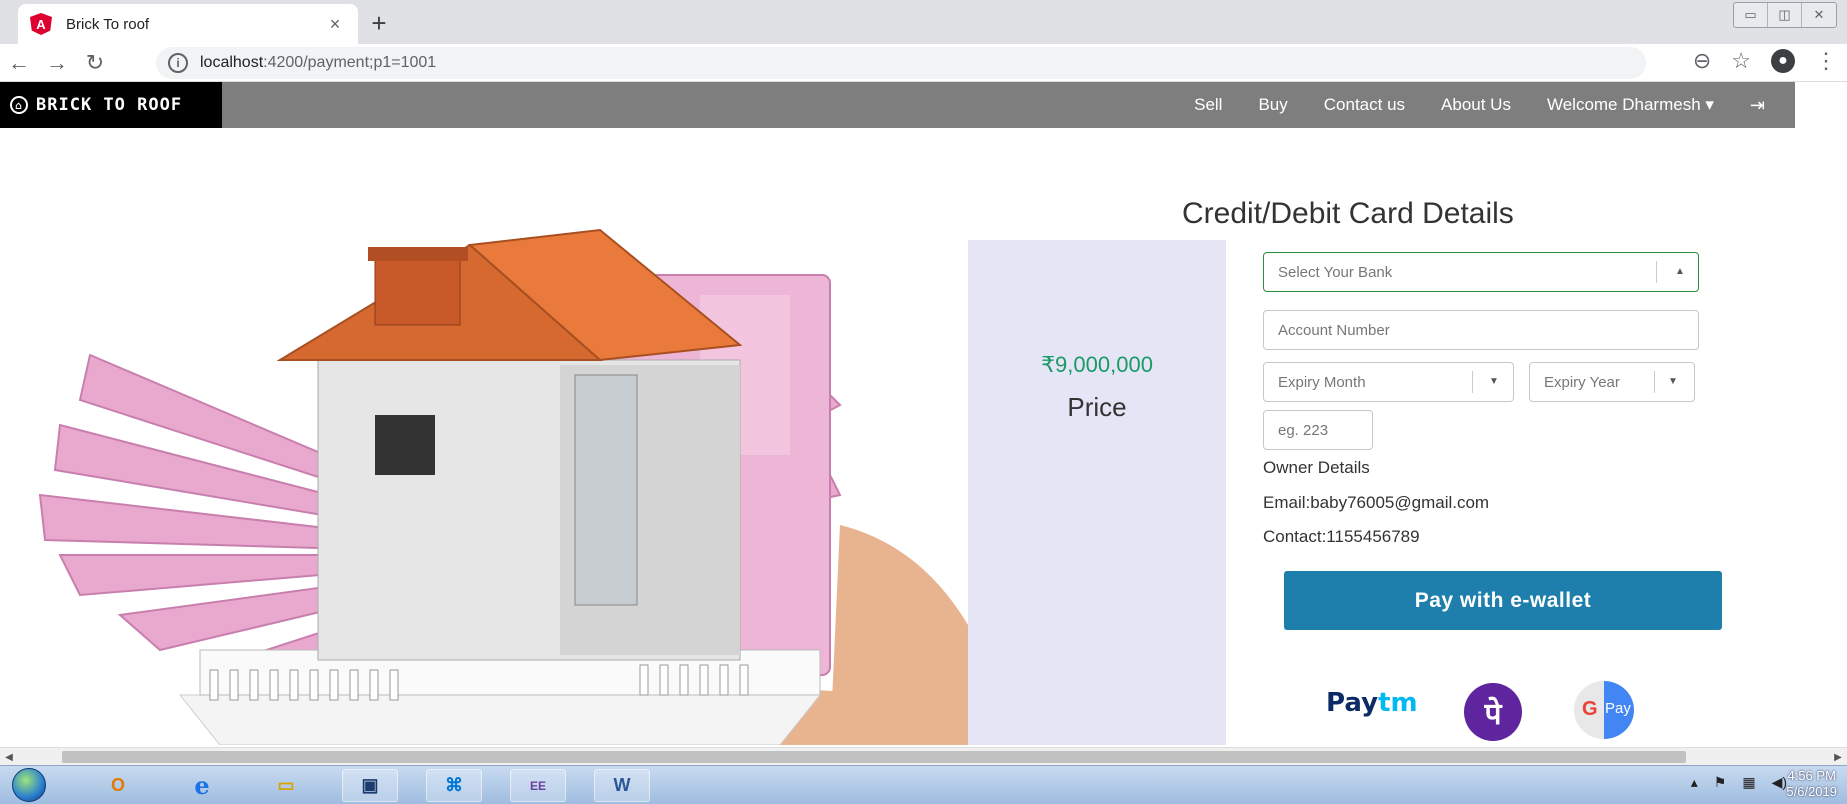 The width and height of the screenshot is (1847, 804). Describe the element at coordinates (1388, 382) in the screenshot. I see `expiry-month-select: Expiry Month ▼` at that location.